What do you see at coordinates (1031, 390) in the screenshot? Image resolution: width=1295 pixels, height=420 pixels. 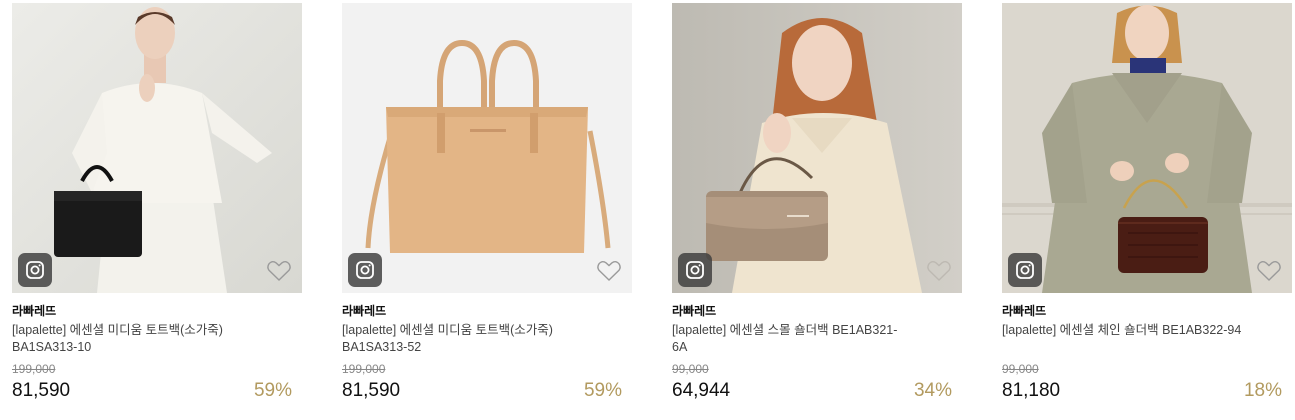 I see `sale-price: 81,180` at bounding box center [1031, 390].